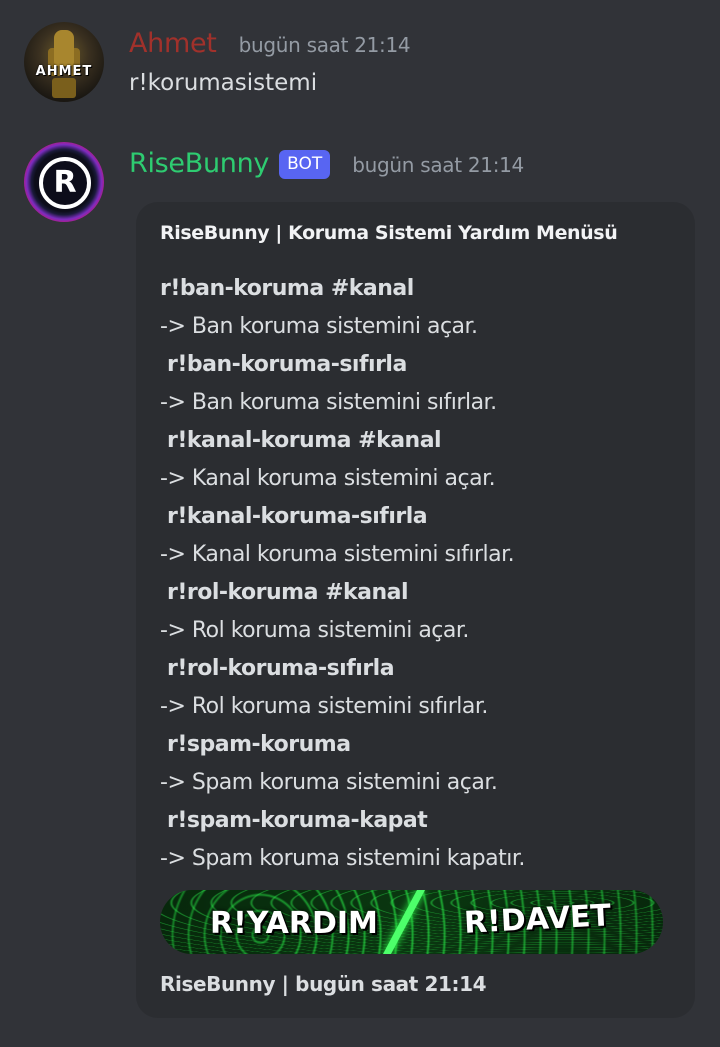 This screenshot has height=1047, width=720. I want to click on command-kanal-koruma: r!kanal-koruma #kanal, so click(304, 440).